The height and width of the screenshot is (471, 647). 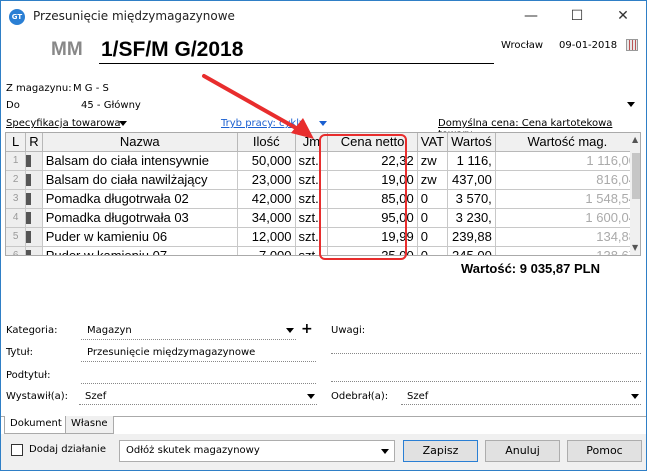 I want to click on add-action-label: Dodaj działanie, so click(x=67, y=449).